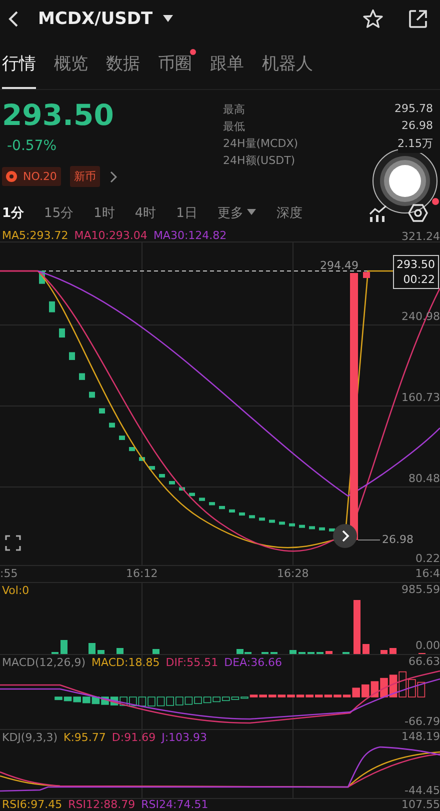  What do you see at coordinates (422, 790) in the screenshot?
I see `axis-label: -44.45` at bounding box center [422, 790].